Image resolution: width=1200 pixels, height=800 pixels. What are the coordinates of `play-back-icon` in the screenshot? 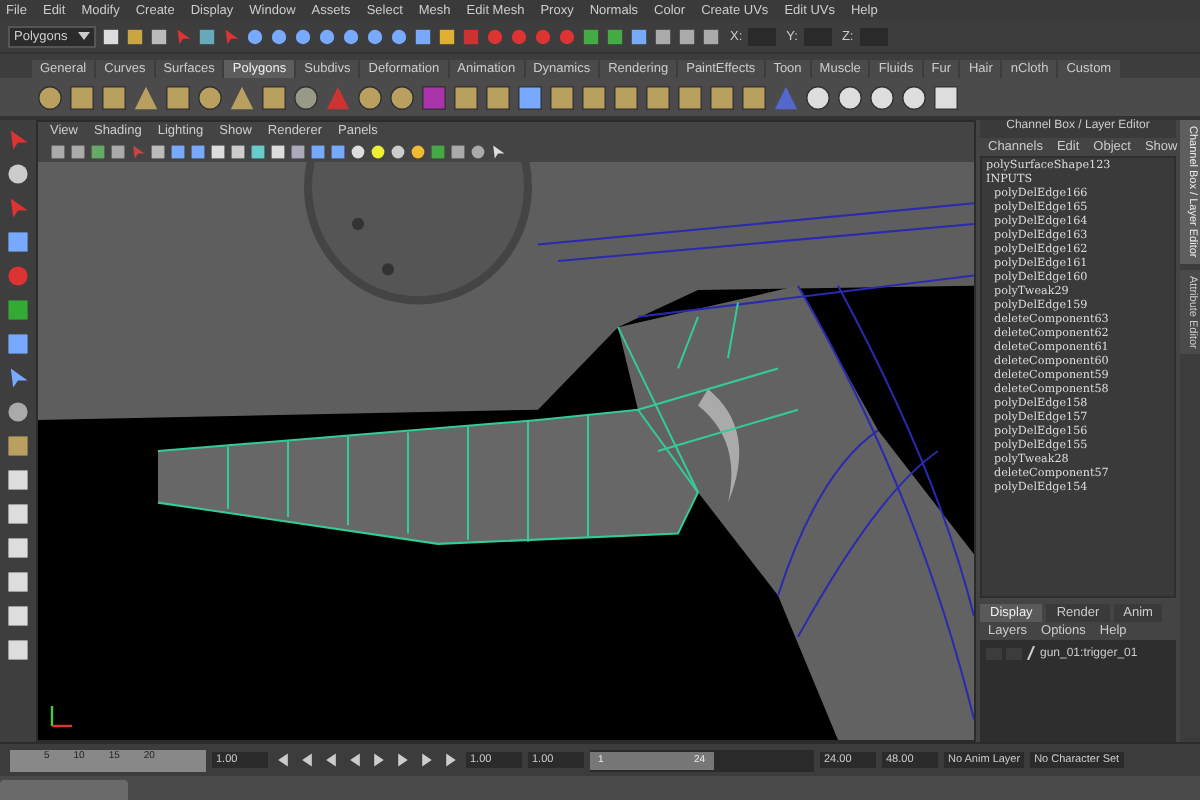 It's located at (355, 760).